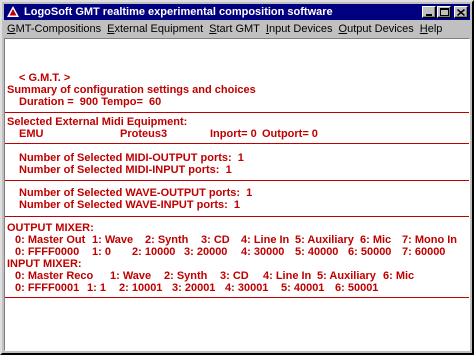 The width and height of the screenshot is (474, 355). What do you see at coordinates (131, 276) in the screenshot?
I see `input-mixer-channel: 1: Wave` at bounding box center [131, 276].